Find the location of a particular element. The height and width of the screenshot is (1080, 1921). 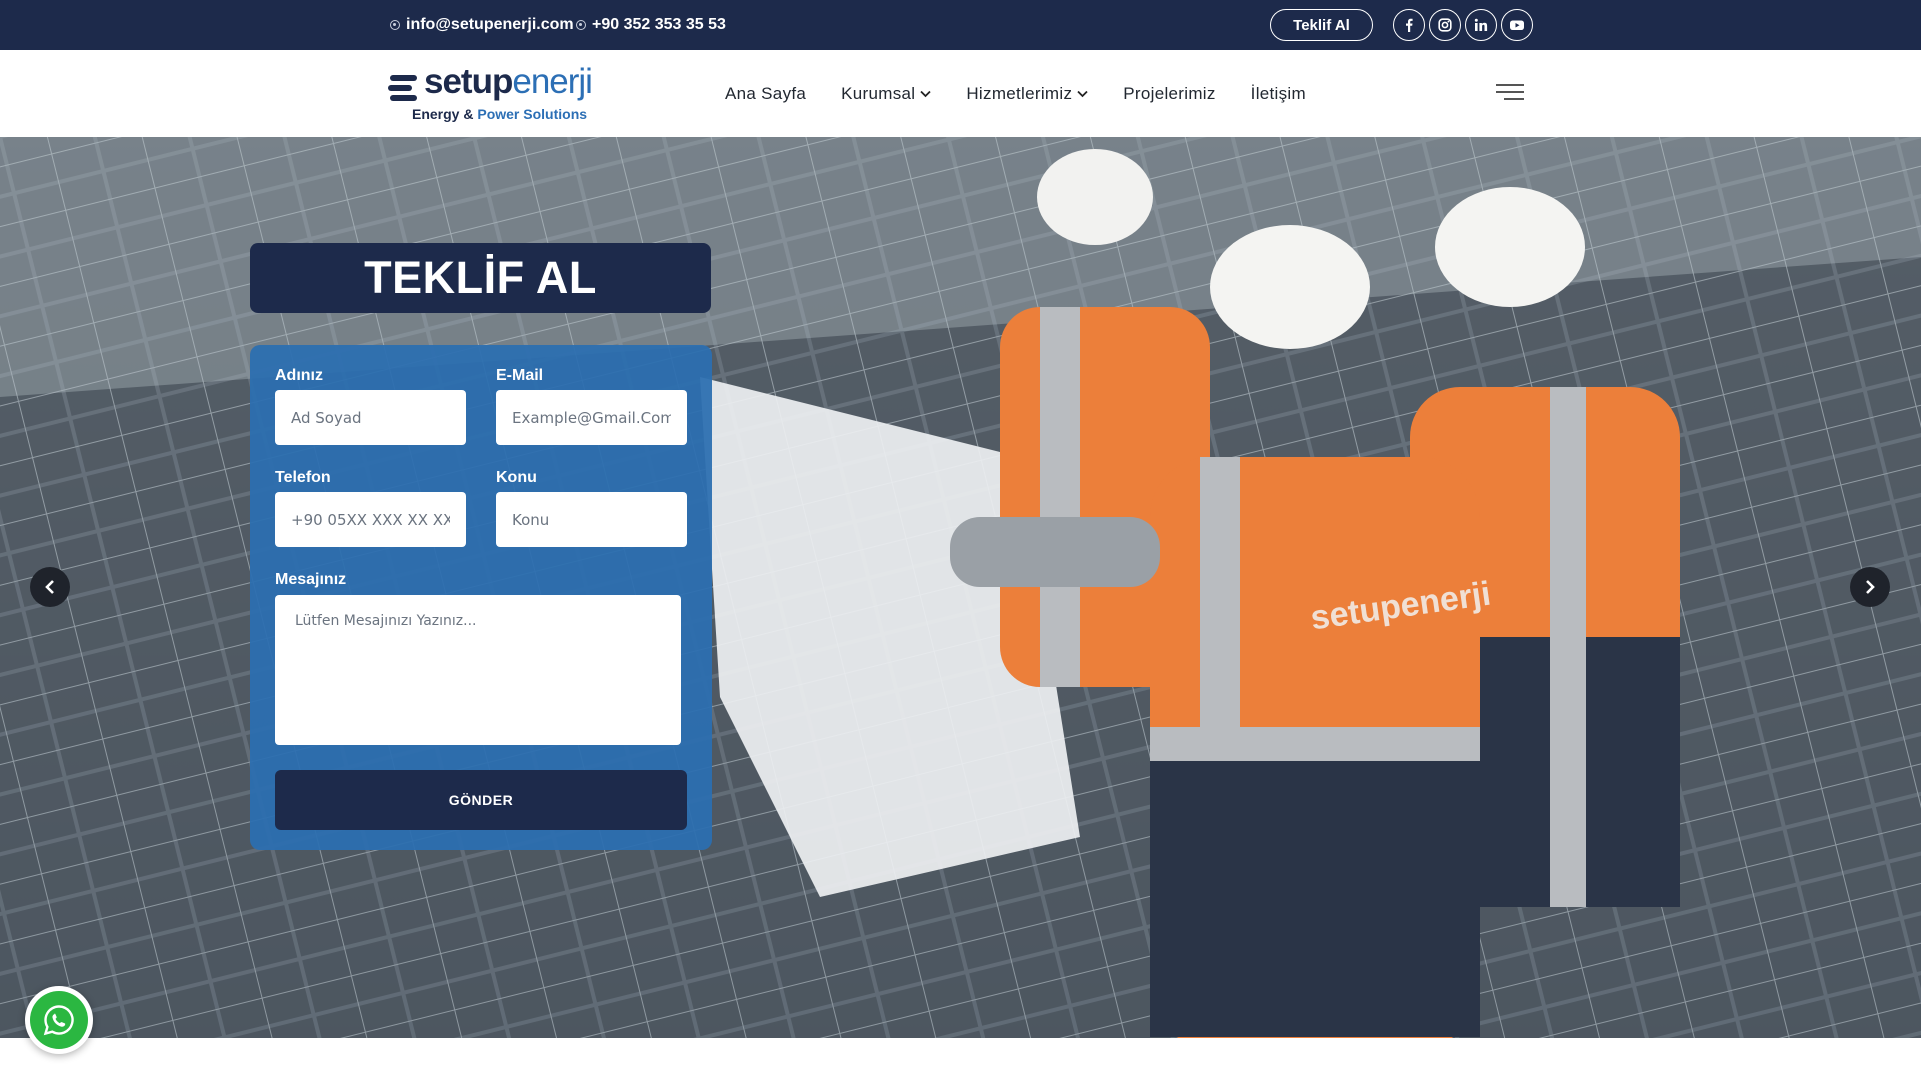

nav-contact-label: İletişim is located at coordinates (1278, 94).